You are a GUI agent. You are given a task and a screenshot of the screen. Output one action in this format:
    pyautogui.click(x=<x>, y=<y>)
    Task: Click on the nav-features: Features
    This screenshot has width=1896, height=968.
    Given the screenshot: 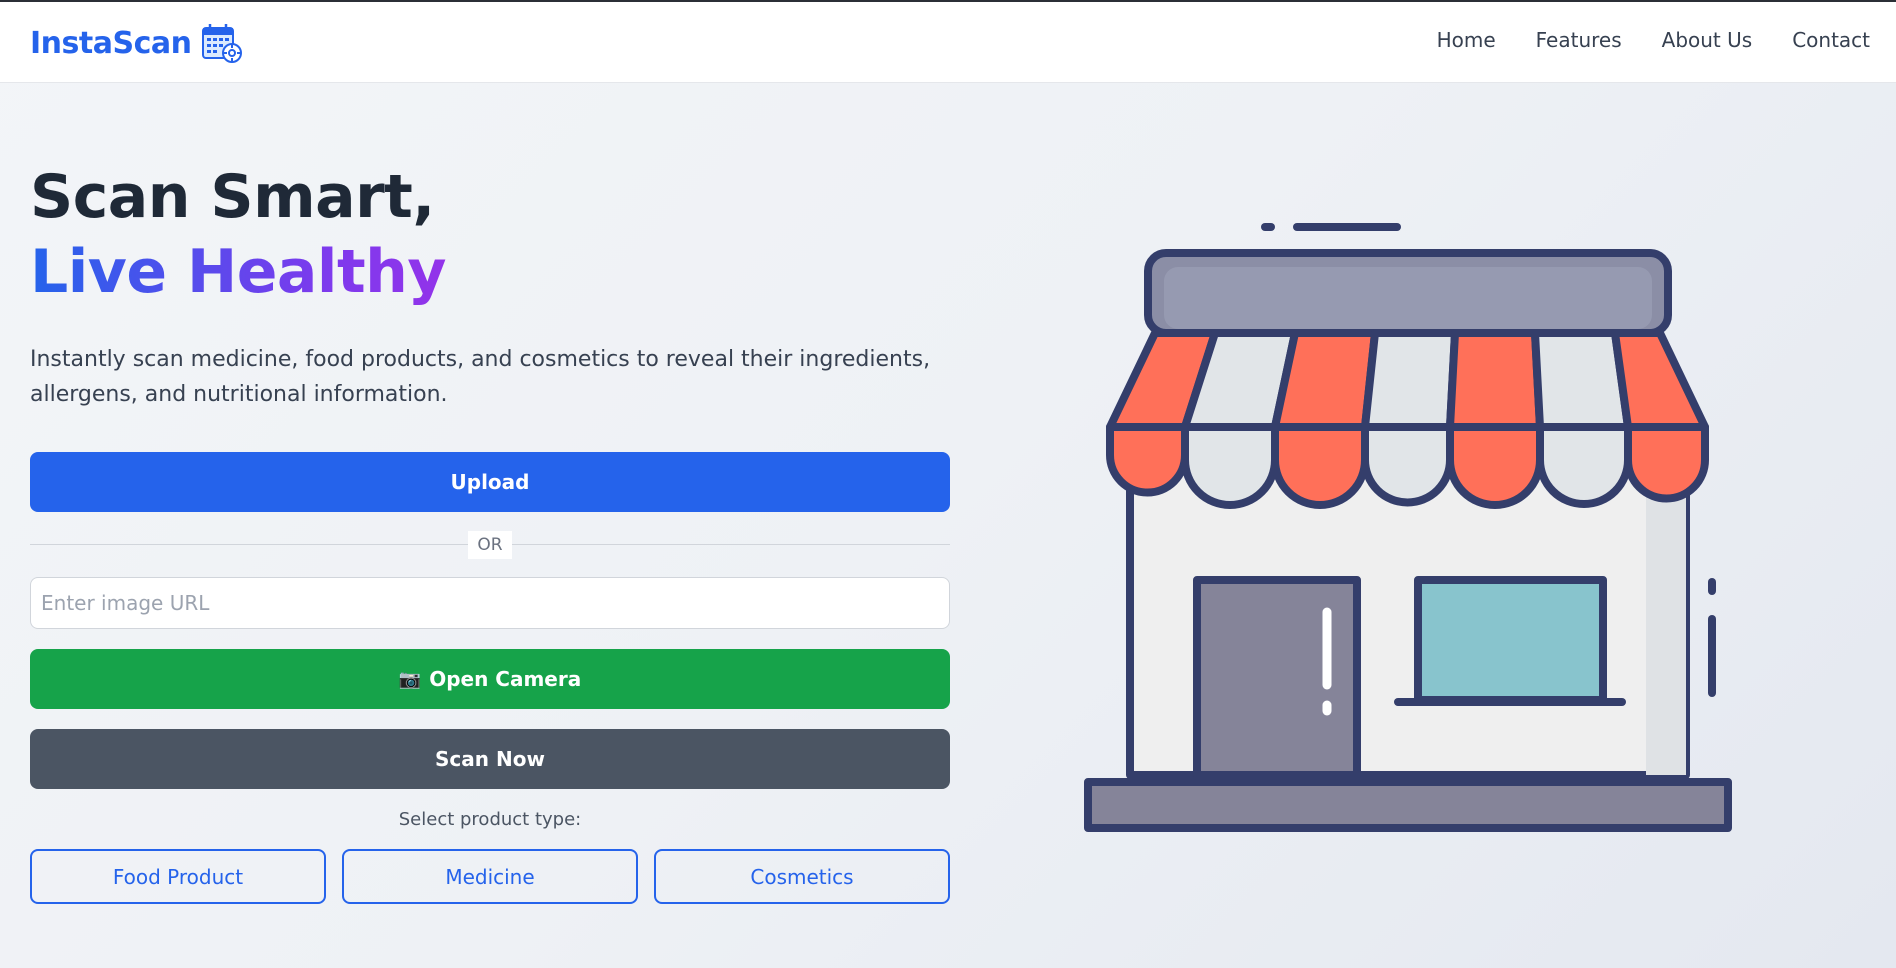 What is the action you would take?
    pyautogui.click(x=1579, y=40)
    